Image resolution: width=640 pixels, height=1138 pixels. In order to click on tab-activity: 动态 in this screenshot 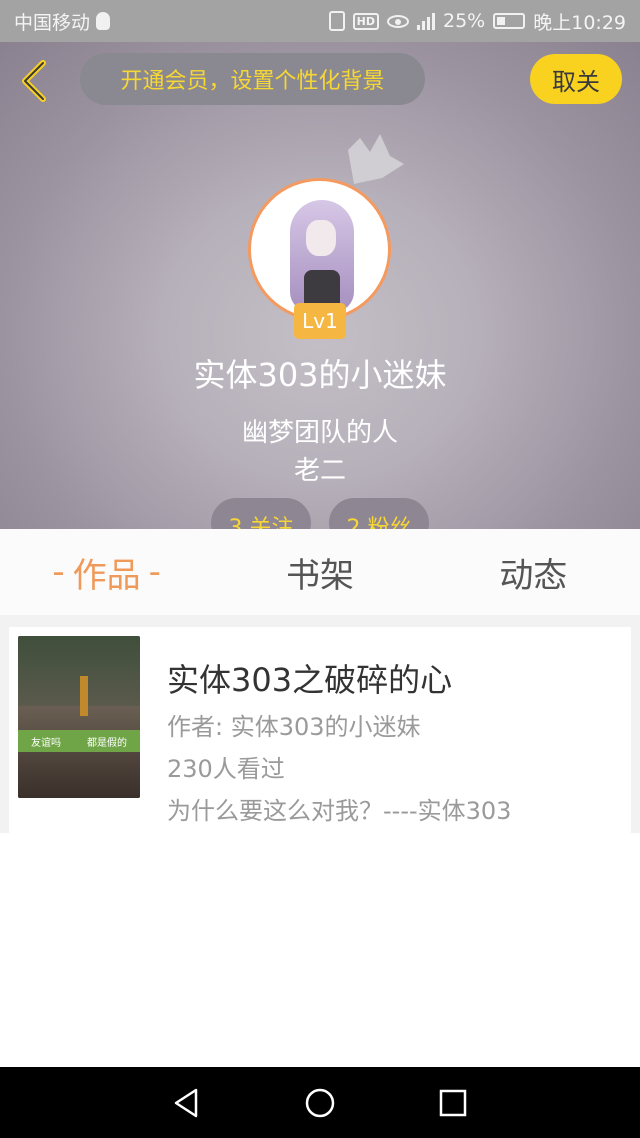, I will do `click(533, 572)`.